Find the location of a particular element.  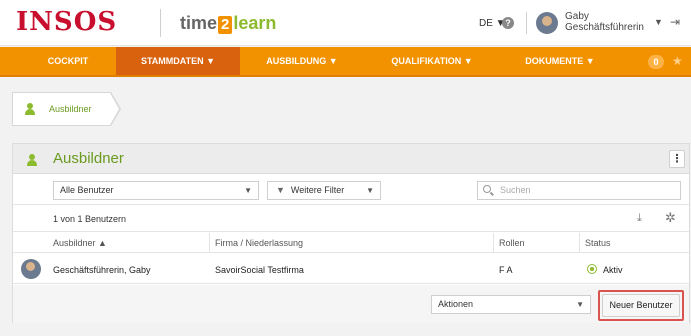

actions-value: Aktionen is located at coordinates (456, 304).